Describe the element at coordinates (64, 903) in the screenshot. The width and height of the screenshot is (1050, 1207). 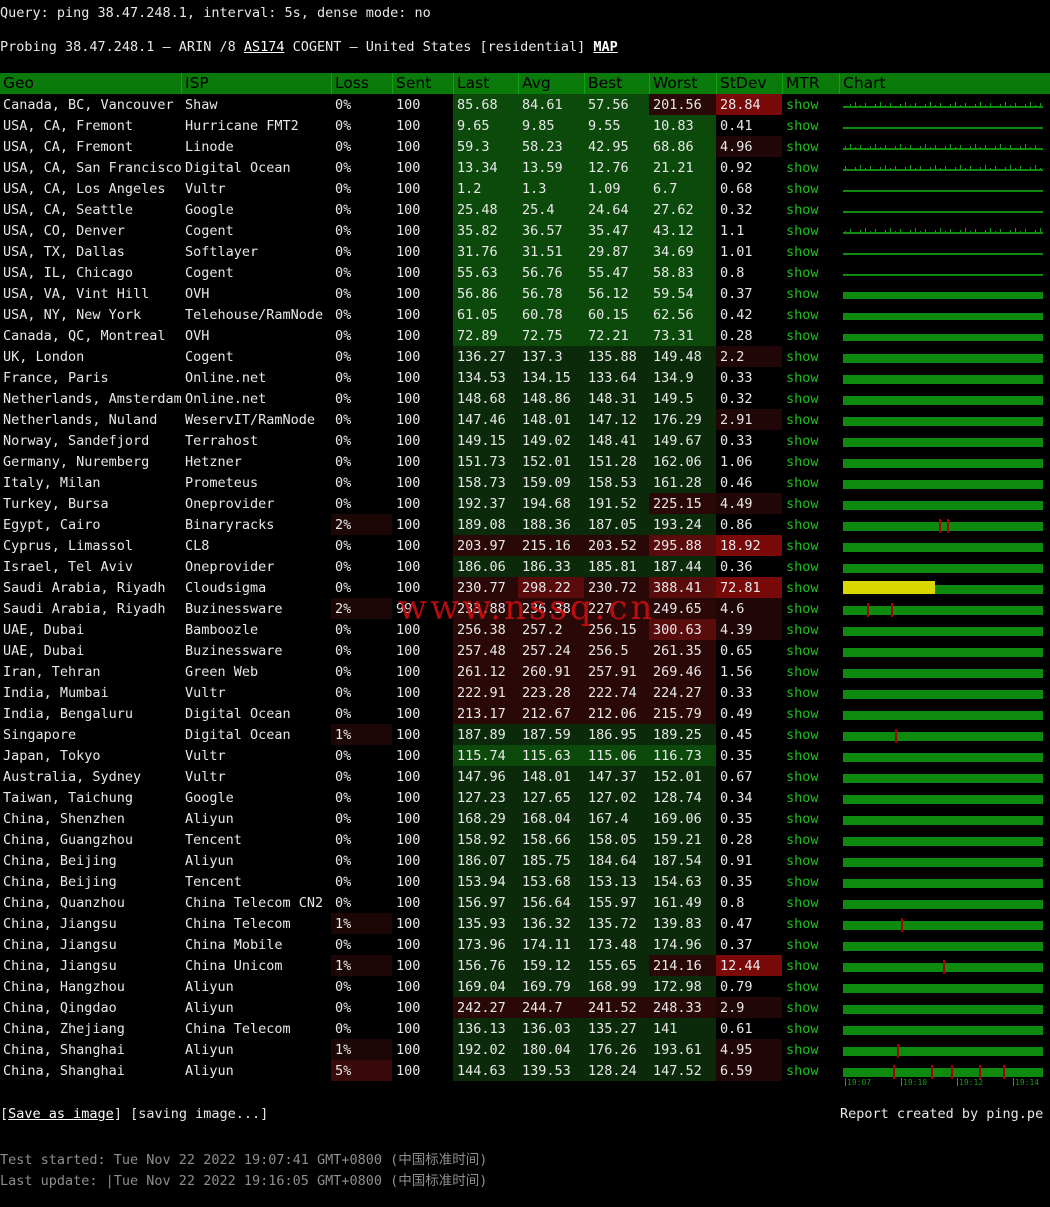
I see `cell-geo: China, Quanzhou` at that location.